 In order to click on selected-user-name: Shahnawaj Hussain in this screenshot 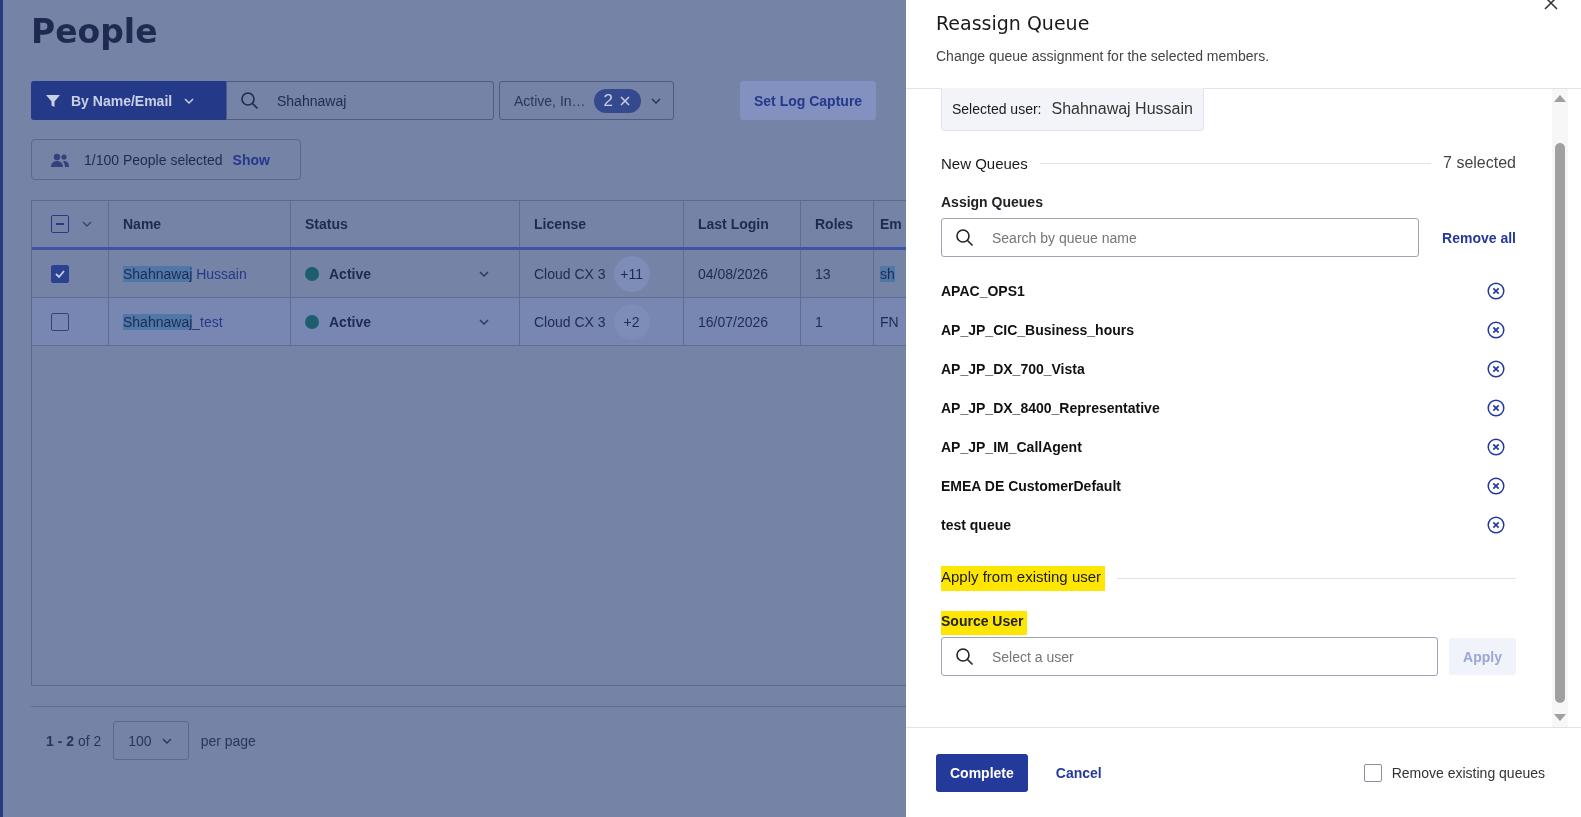, I will do `click(1122, 109)`.